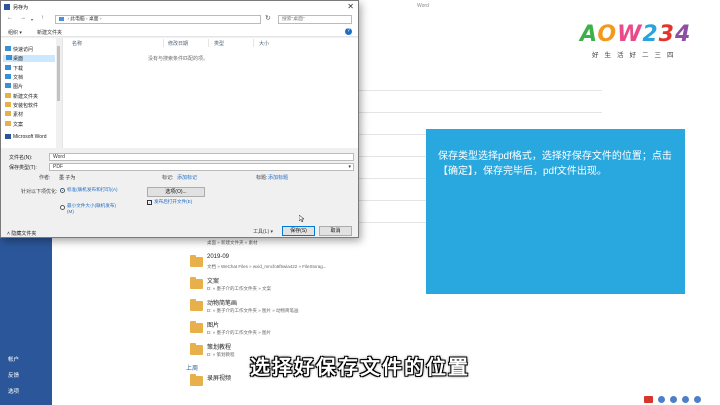 The image size is (720, 405). Describe the element at coordinates (210, 93) in the screenshot. I see `file-list: 名称 修改日期 类型 大小 没有与搜索条件匹配的项。` at that location.